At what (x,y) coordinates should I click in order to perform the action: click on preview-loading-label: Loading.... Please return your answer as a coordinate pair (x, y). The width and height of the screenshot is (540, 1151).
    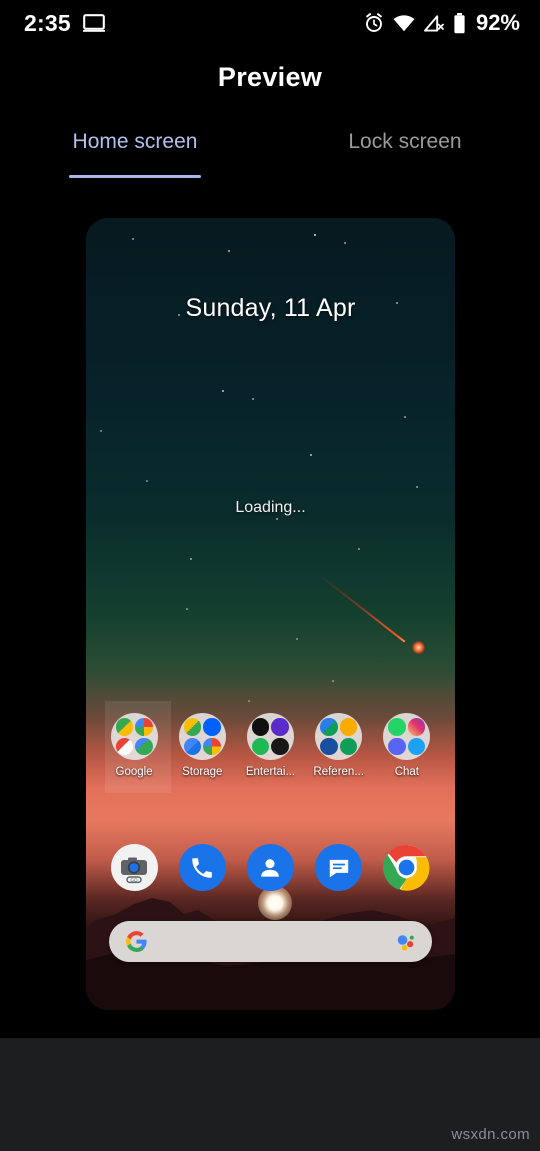
    Looking at the image, I should click on (270, 507).